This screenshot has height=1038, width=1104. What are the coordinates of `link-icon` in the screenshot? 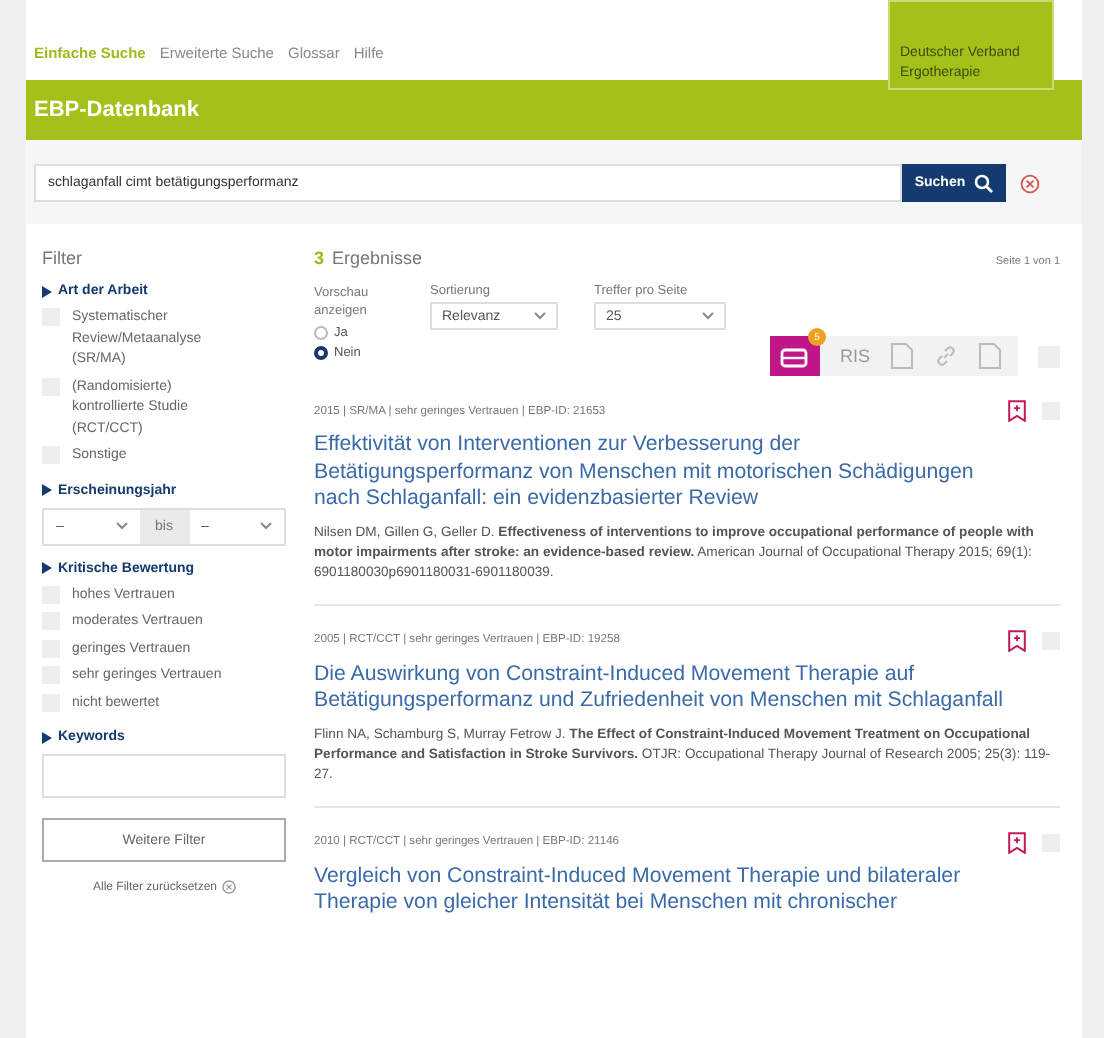 It's located at (946, 356).